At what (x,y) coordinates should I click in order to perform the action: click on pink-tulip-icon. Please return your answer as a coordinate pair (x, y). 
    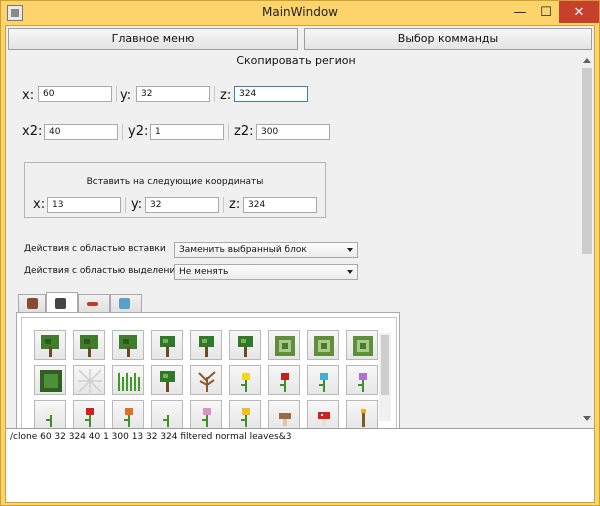
    Looking at the image, I should click on (206, 417).